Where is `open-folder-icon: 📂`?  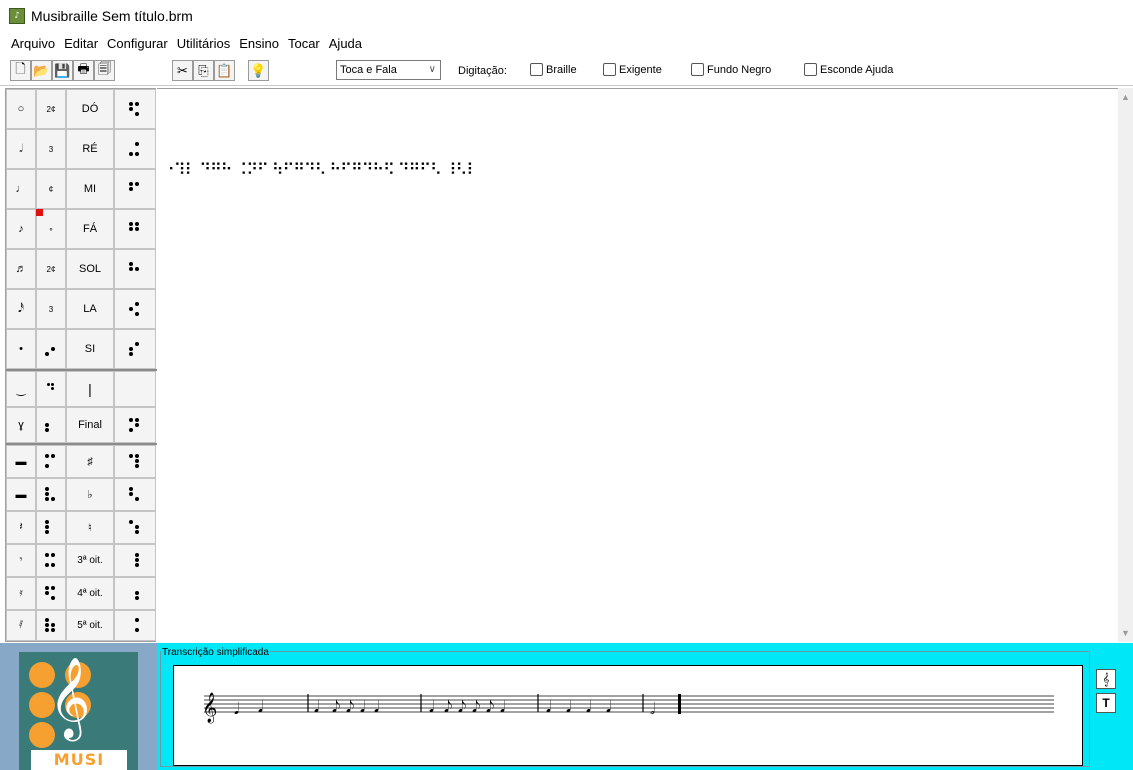 open-folder-icon: 📂 is located at coordinates (41, 70).